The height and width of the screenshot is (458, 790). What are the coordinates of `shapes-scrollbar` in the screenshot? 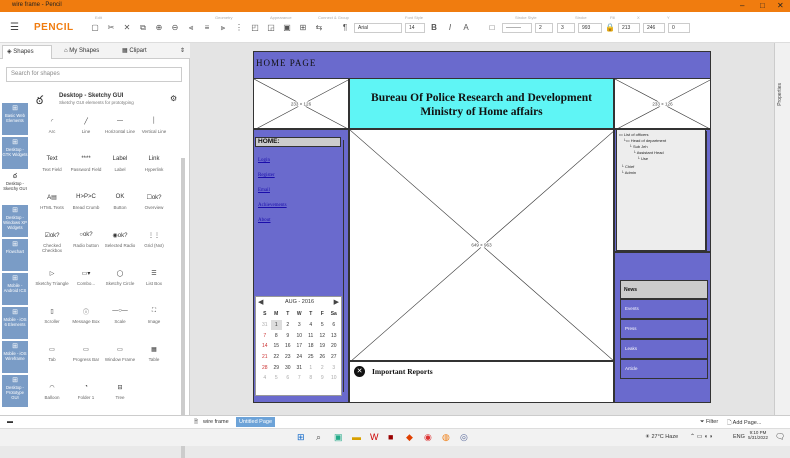 It's located at (183, 308).